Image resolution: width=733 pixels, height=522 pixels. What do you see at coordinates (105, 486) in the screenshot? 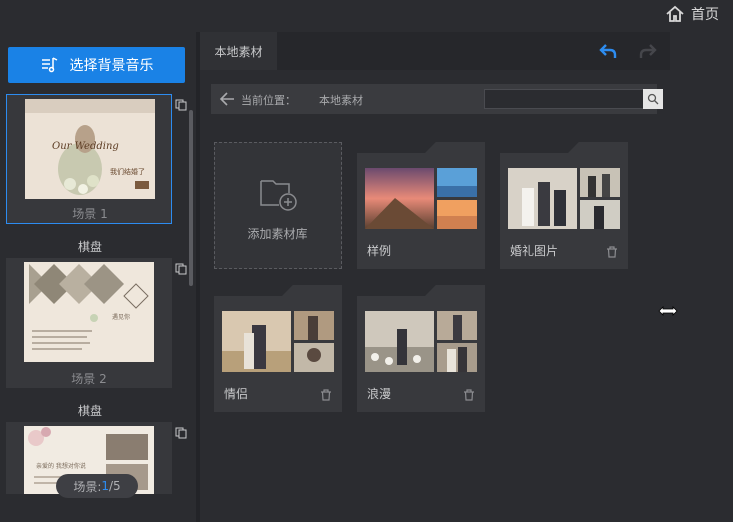
I see `pager-current: 1` at bounding box center [105, 486].